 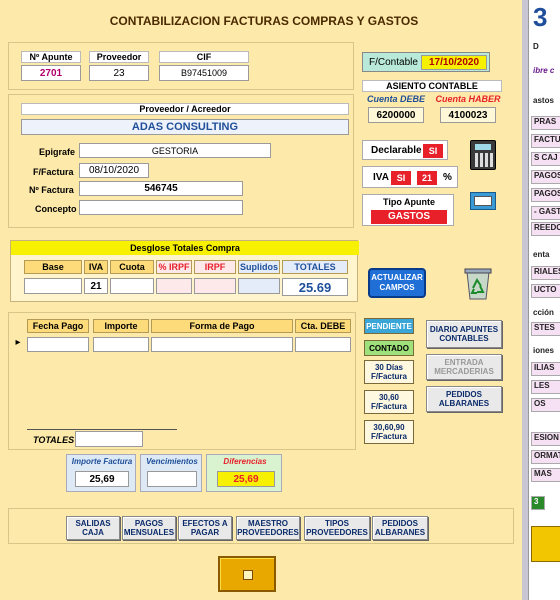 What do you see at coordinates (259, 267) in the screenshot?
I see `desglose-header-suplidos: Suplidos` at bounding box center [259, 267].